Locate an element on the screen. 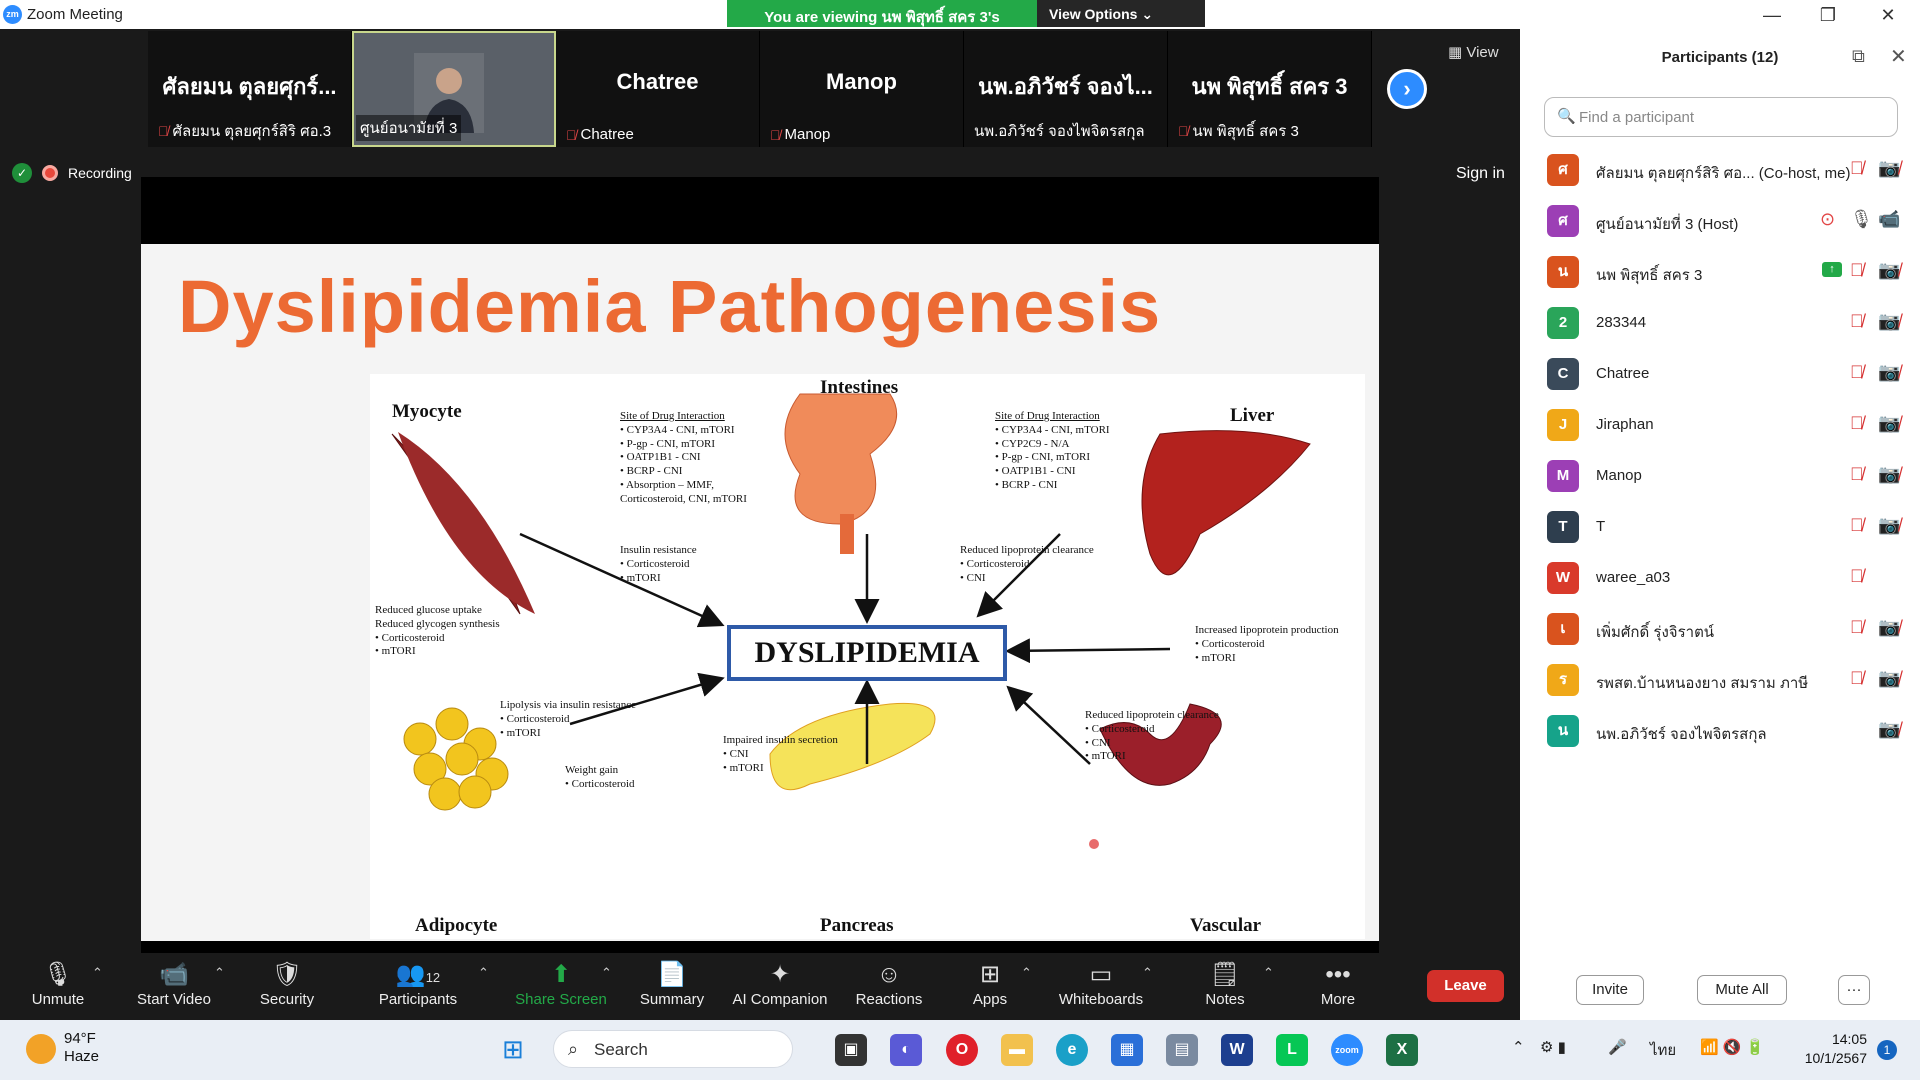  video-icon: 📹 is located at coordinates (1889, 219).